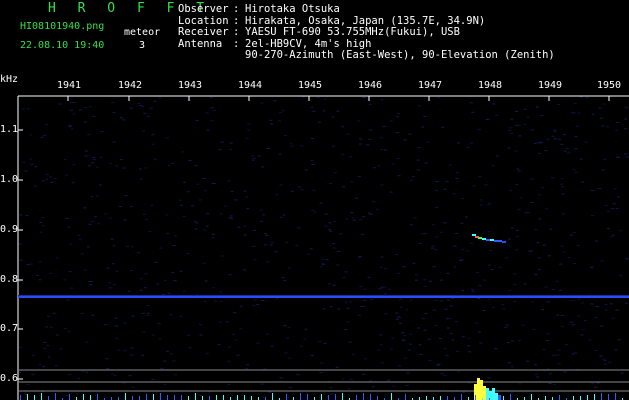 Image resolution: width=629 pixels, height=400 pixels. Describe the element at coordinates (69, 85) in the screenshot. I see `x-tick-label: 1941` at that location.